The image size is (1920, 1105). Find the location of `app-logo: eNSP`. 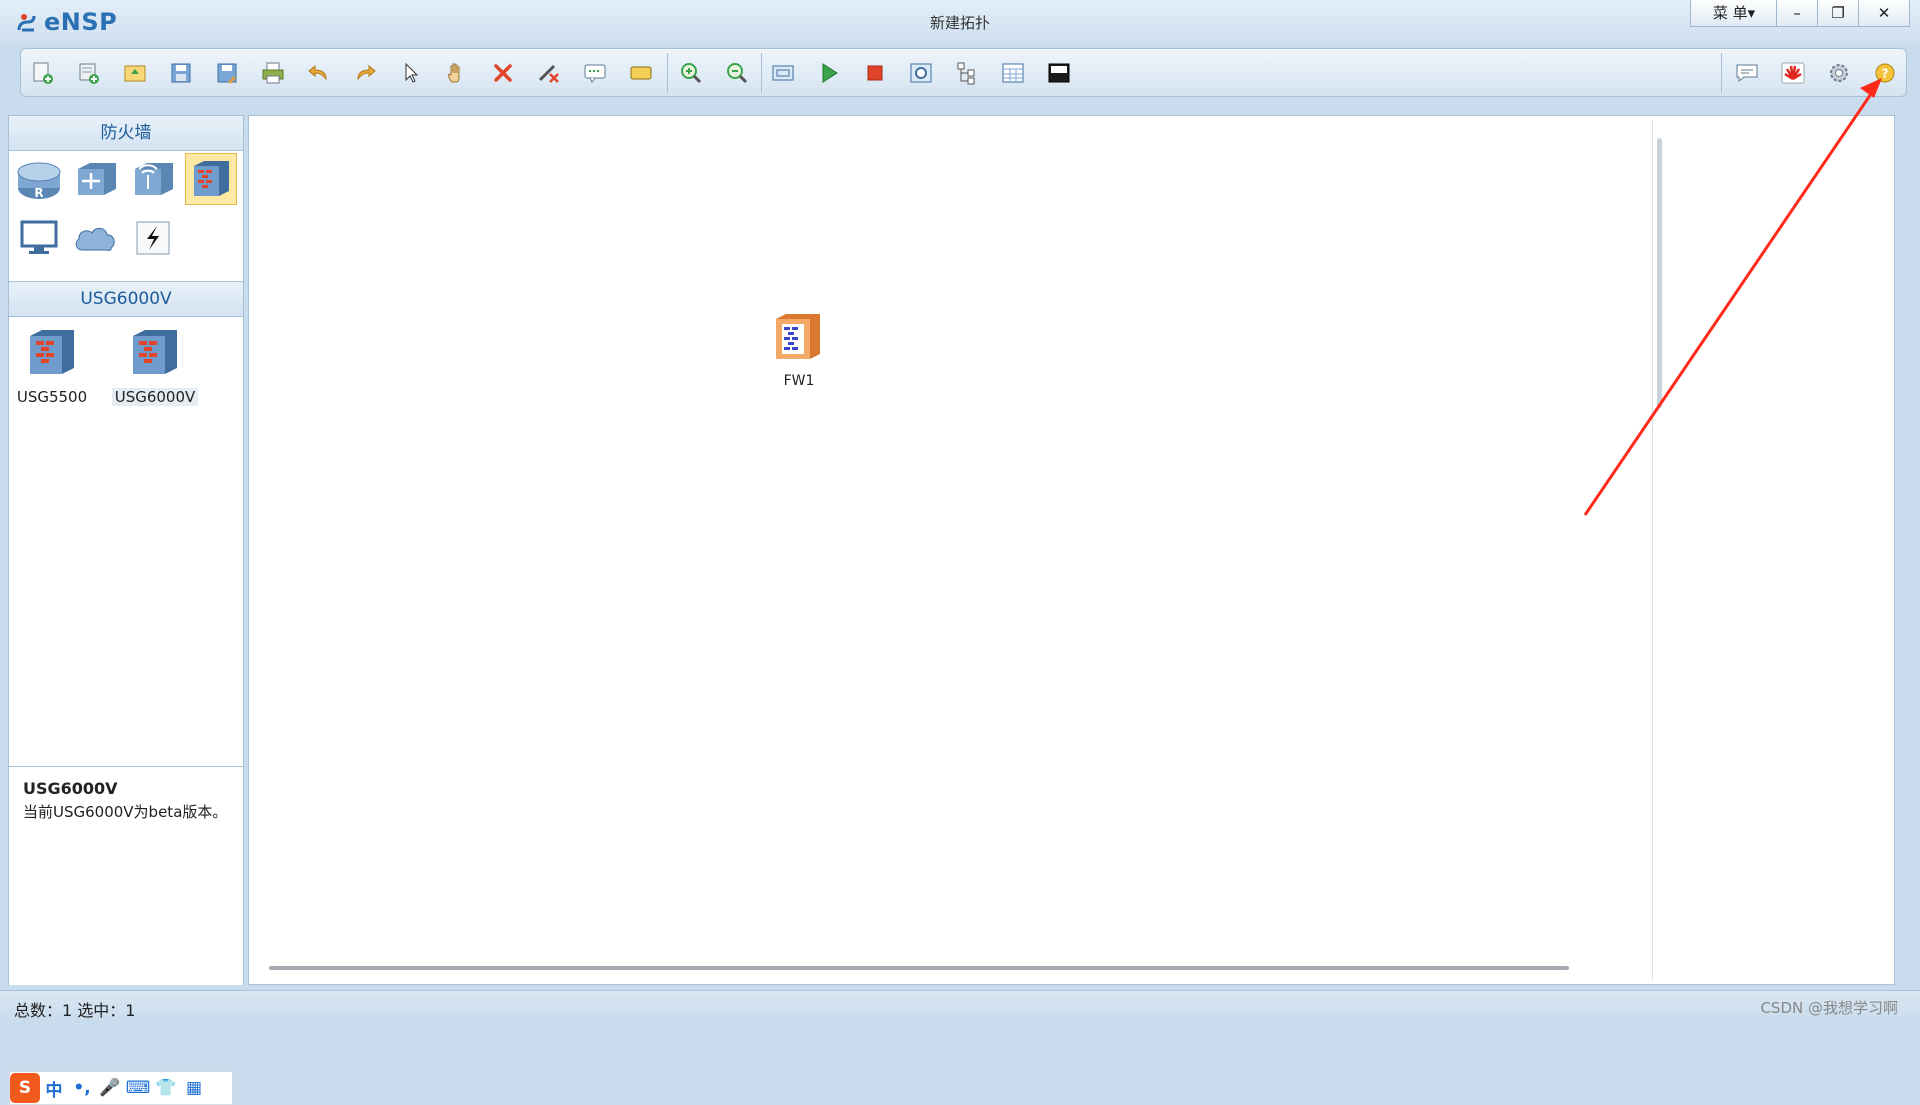

app-logo: eNSP is located at coordinates (66, 22).